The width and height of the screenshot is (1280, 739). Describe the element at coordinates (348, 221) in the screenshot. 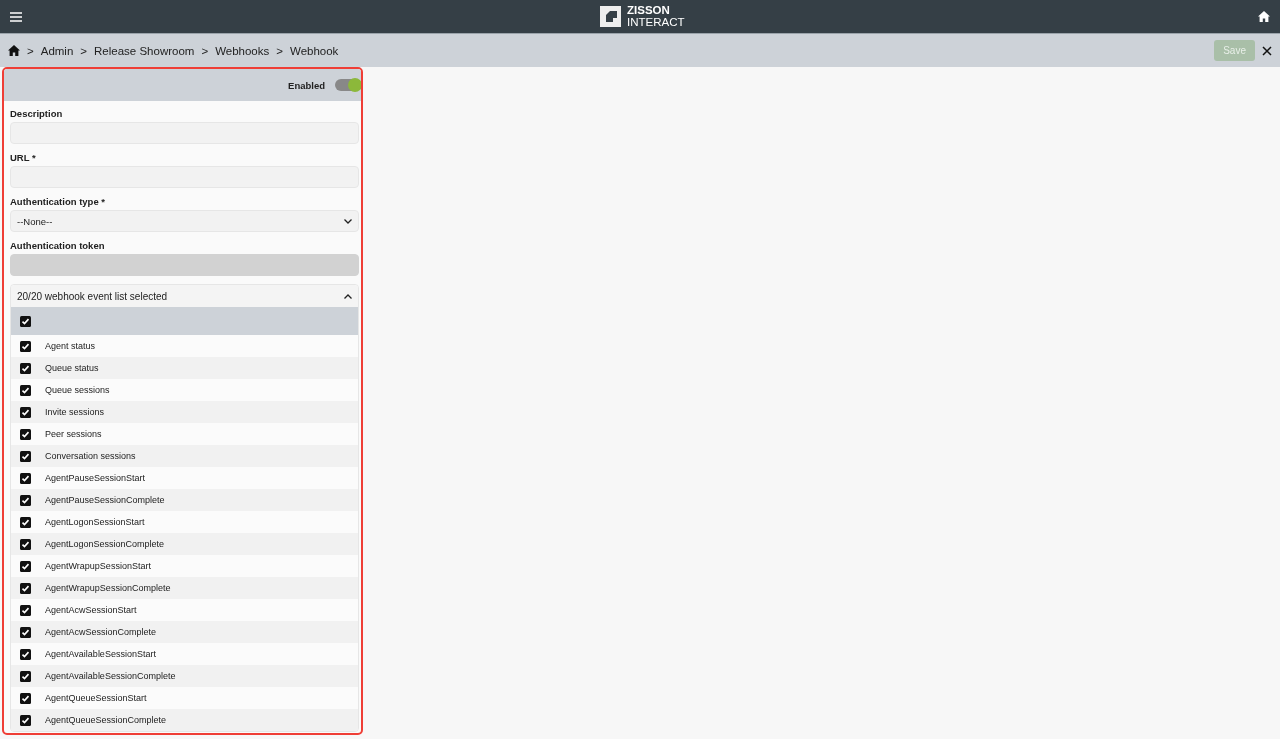

I see `chevron-down-icon` at that location.